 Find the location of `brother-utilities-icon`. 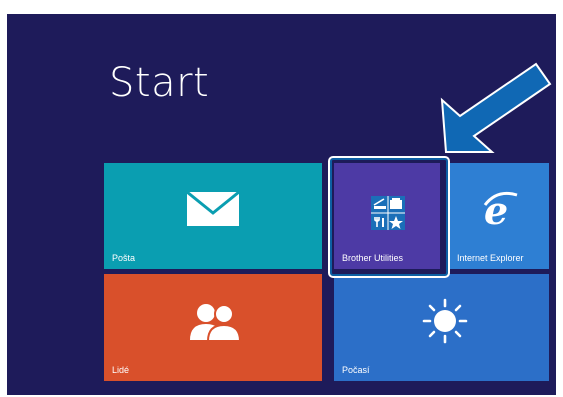

brother-utilities-icon is located at coordinates (388, 213).